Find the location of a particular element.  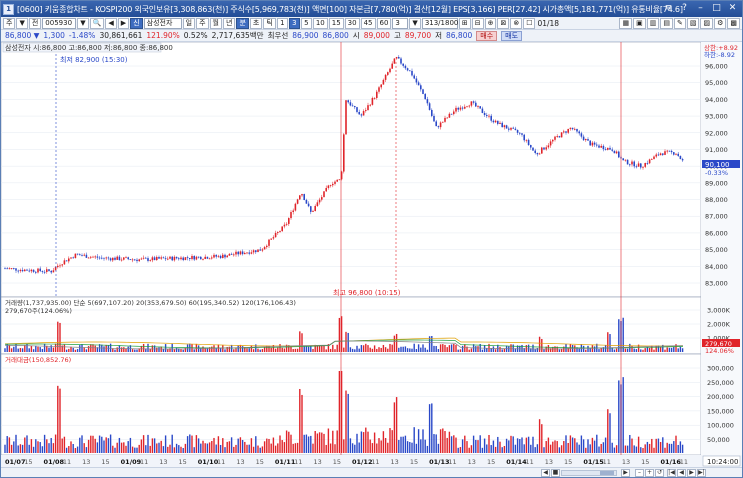

zoom-in-icon: + is located at coordinates (649, 473).